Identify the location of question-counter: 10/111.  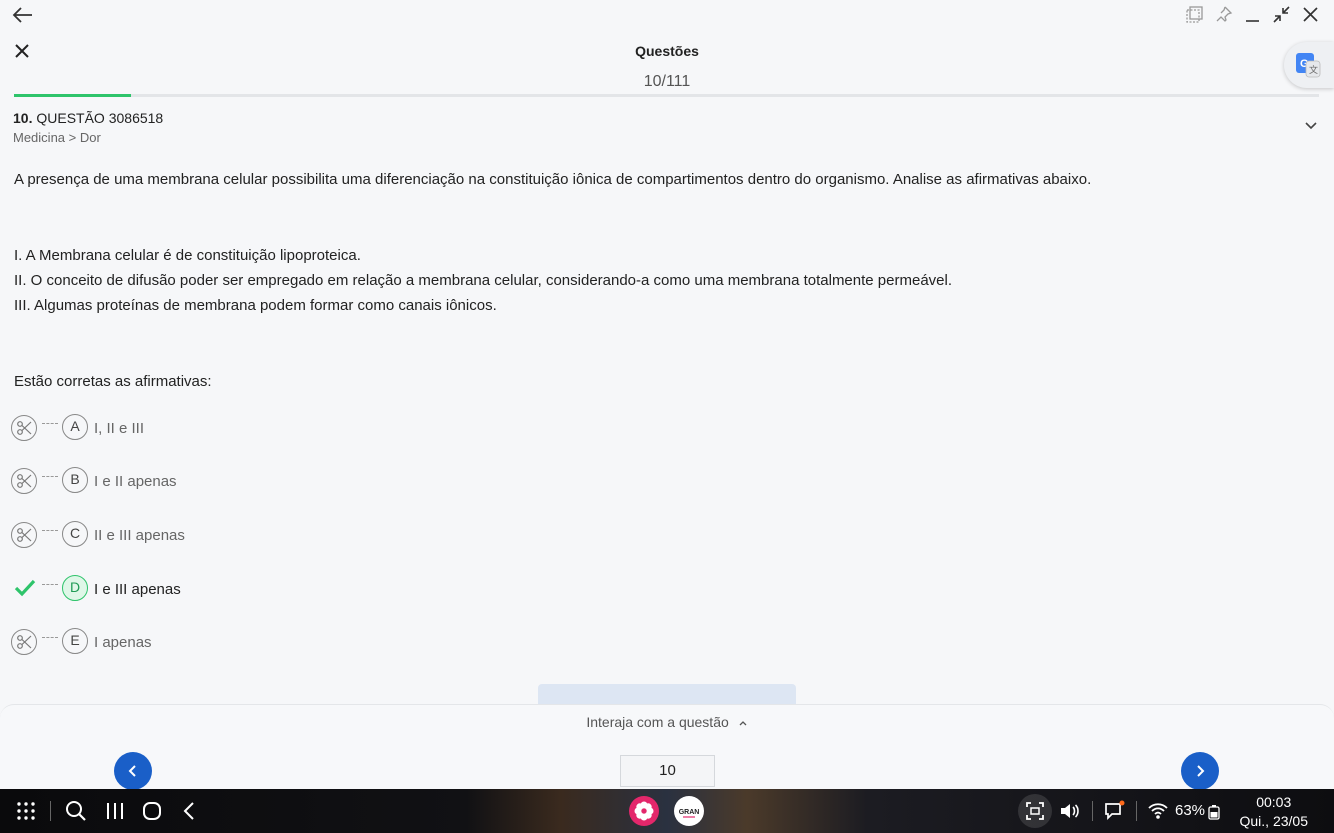
(667, 81).